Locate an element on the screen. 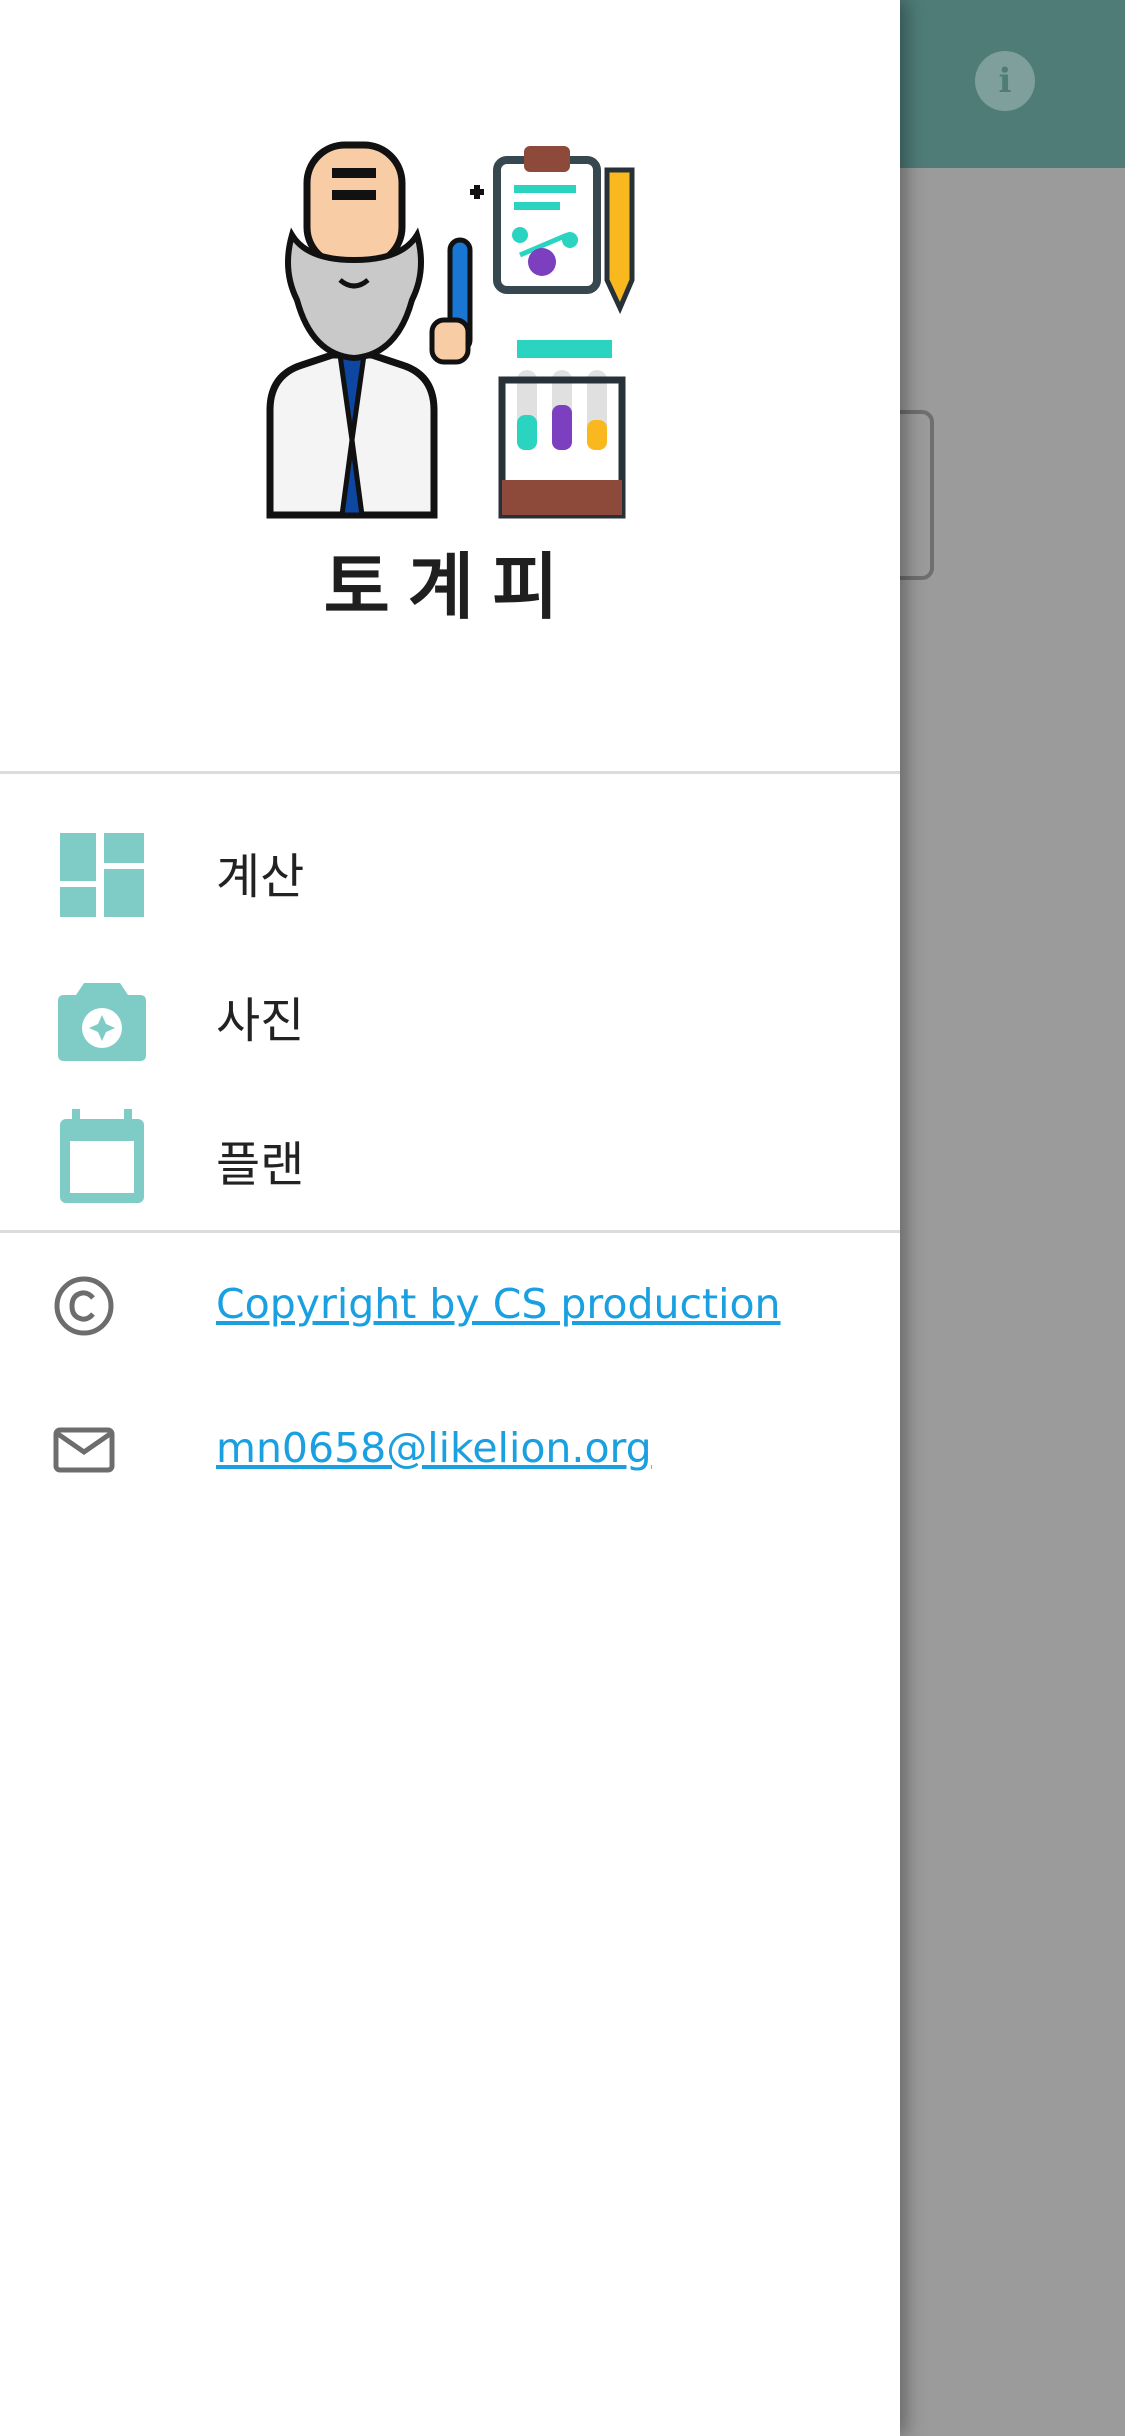 Image resolution: width=1125 pixels, height=2436 pixels. menu-item-label: 사진 is located at coordinates (260, 1021).